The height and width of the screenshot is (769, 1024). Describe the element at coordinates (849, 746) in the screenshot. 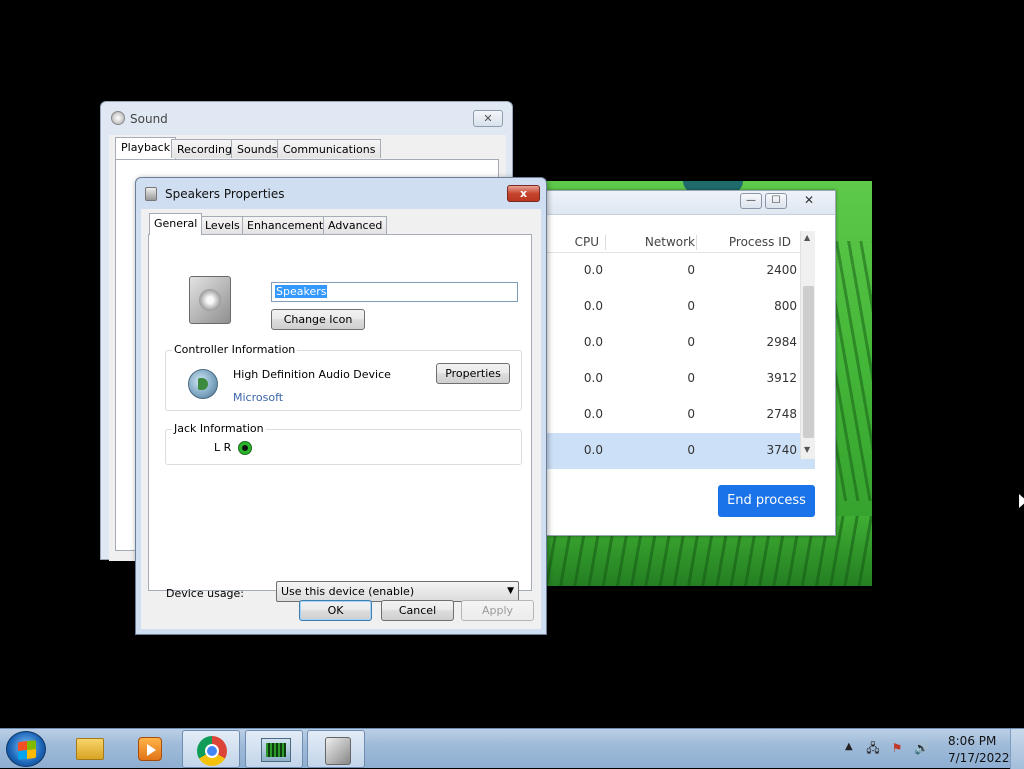

I see `show-hidden-icons-icon: ▲` at that location.